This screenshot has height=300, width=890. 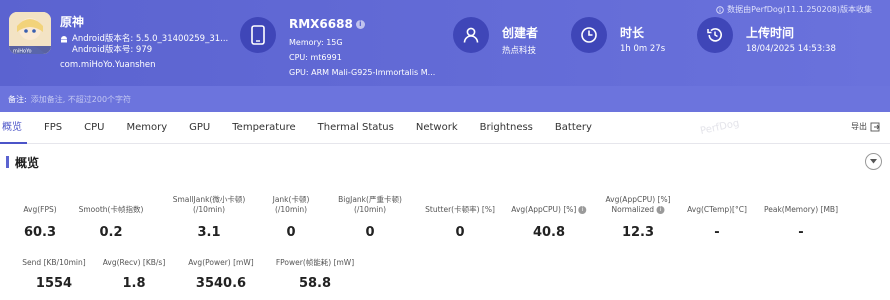 What do you see at coordinates (54, 283) in the screenshot?
I see `metric-value: 1554` at bounding box center [54, 283].